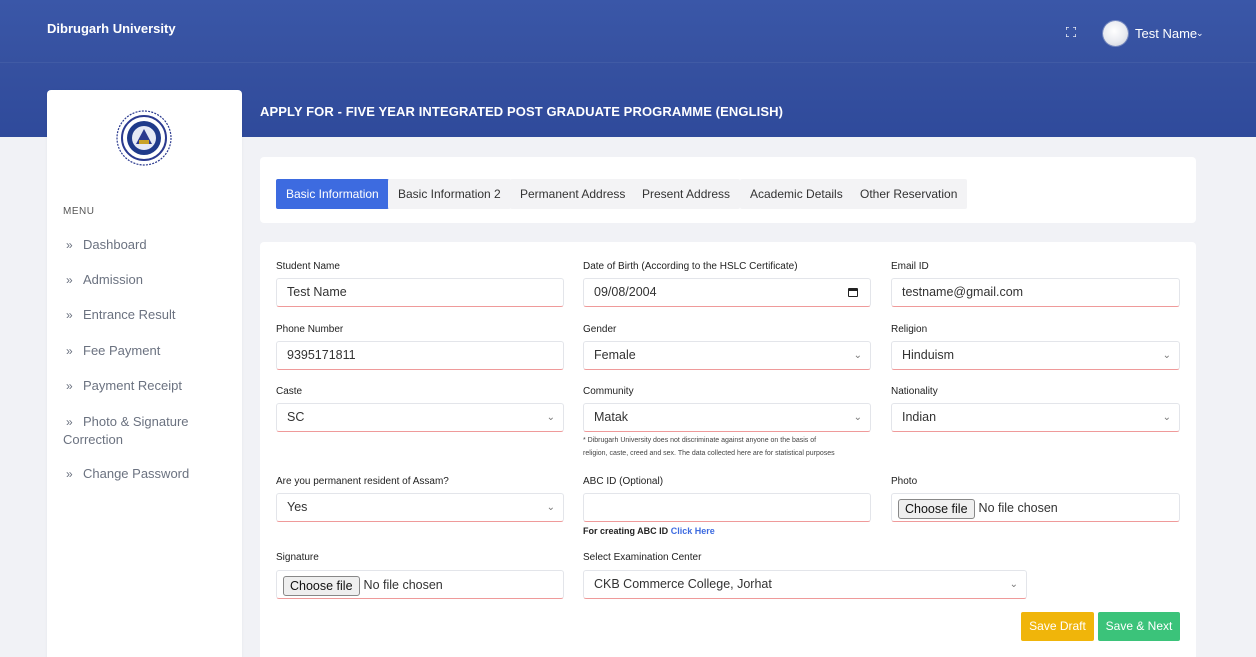 This screenshot has height=657, width=1256. I want to click on nationality-value: Indian, so click(919, 417).